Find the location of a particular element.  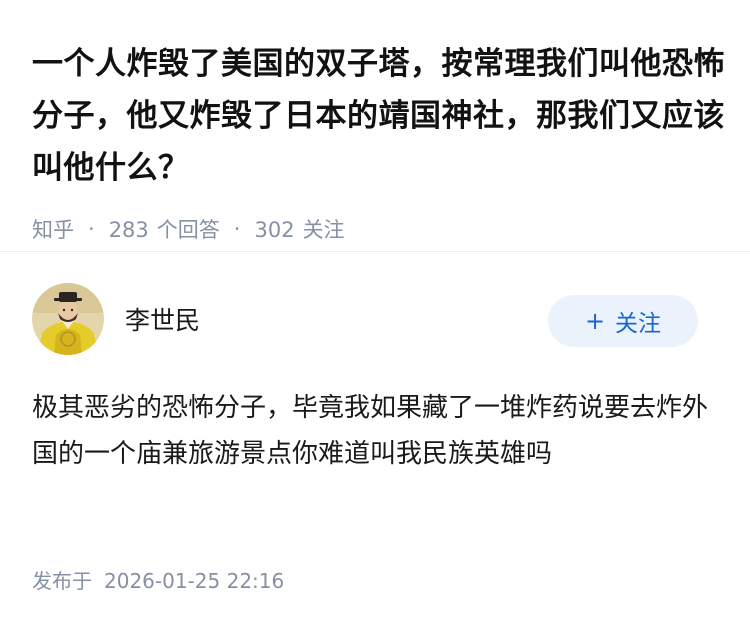

section-divider is located at coordinates (375, 251).